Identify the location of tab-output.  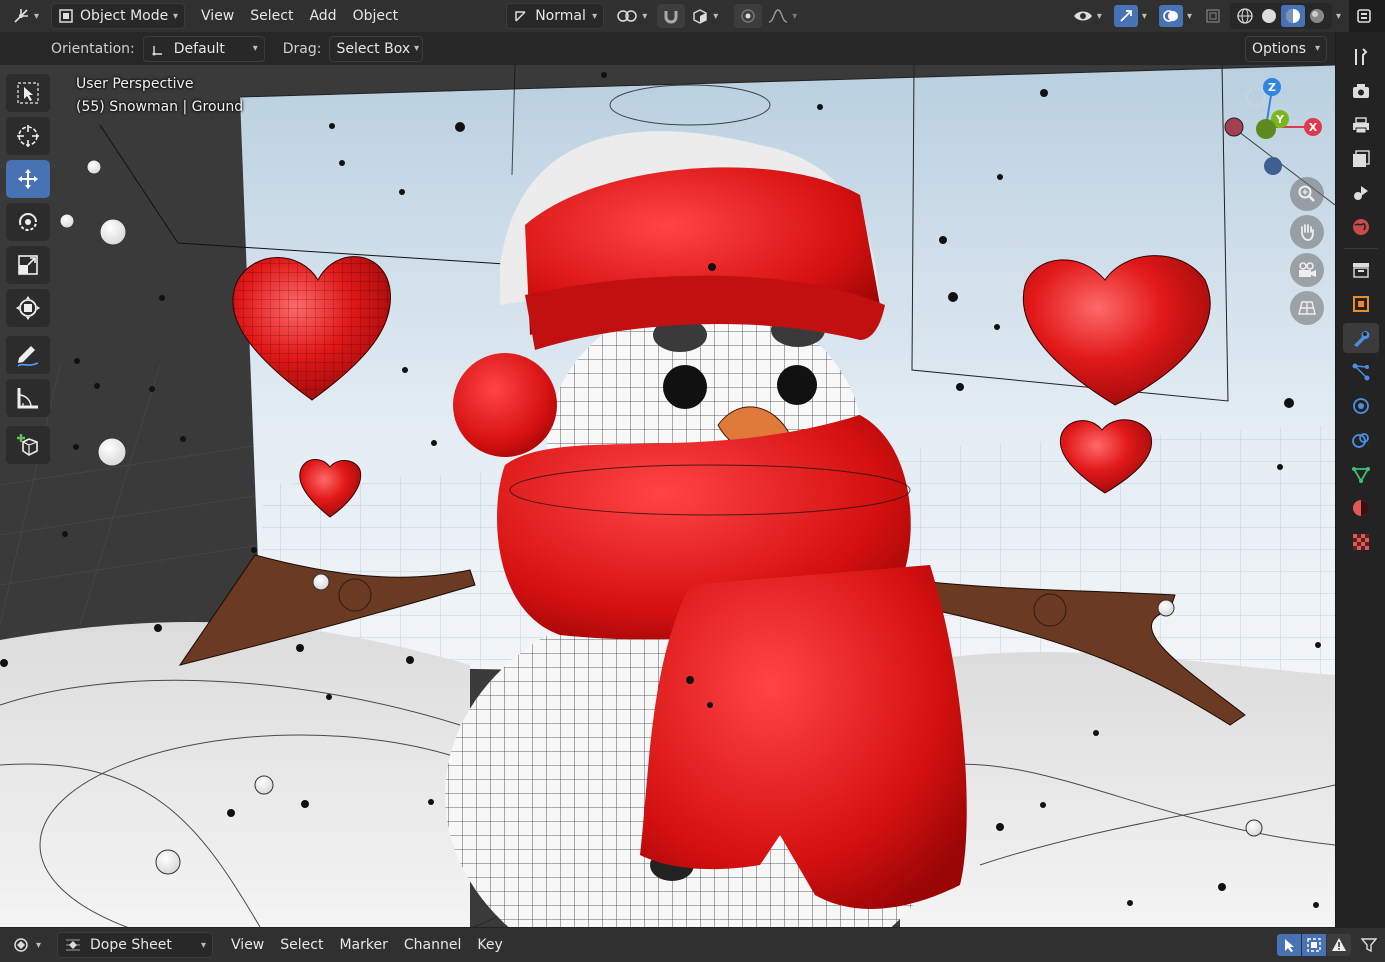
(1361, 125).